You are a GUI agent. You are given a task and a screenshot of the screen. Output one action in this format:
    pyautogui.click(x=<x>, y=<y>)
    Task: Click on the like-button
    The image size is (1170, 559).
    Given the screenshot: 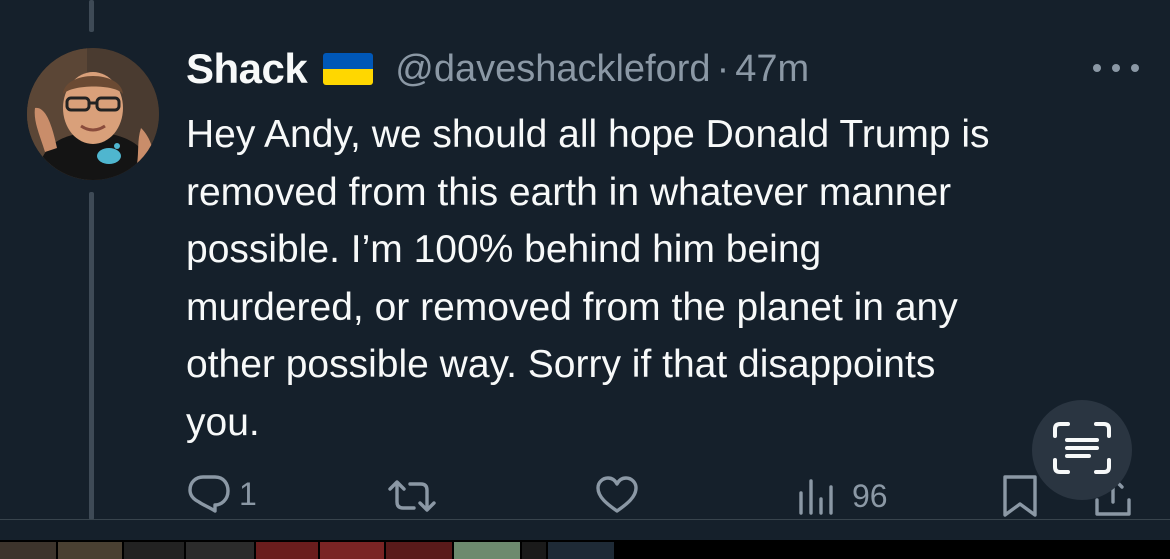 What is the action you would take?
    pyautogui.click(x=617, y=495)
    